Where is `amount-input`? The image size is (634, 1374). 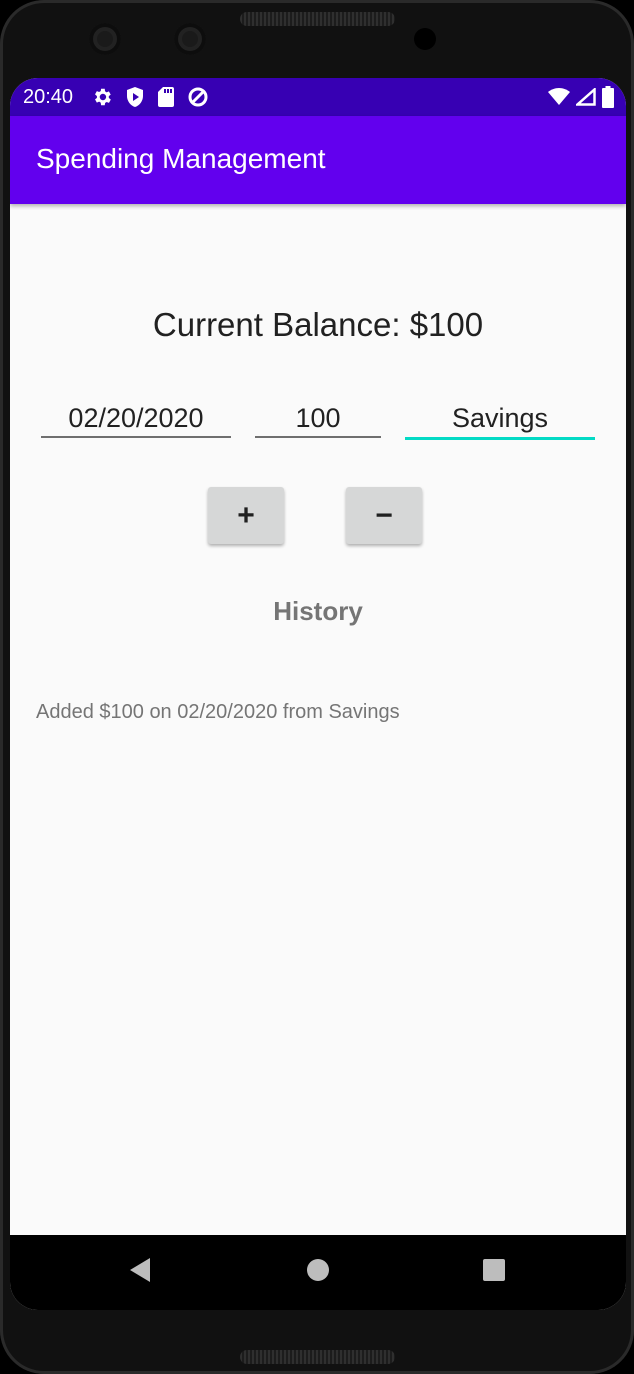 amount-input is located at coordinates (318, 419).